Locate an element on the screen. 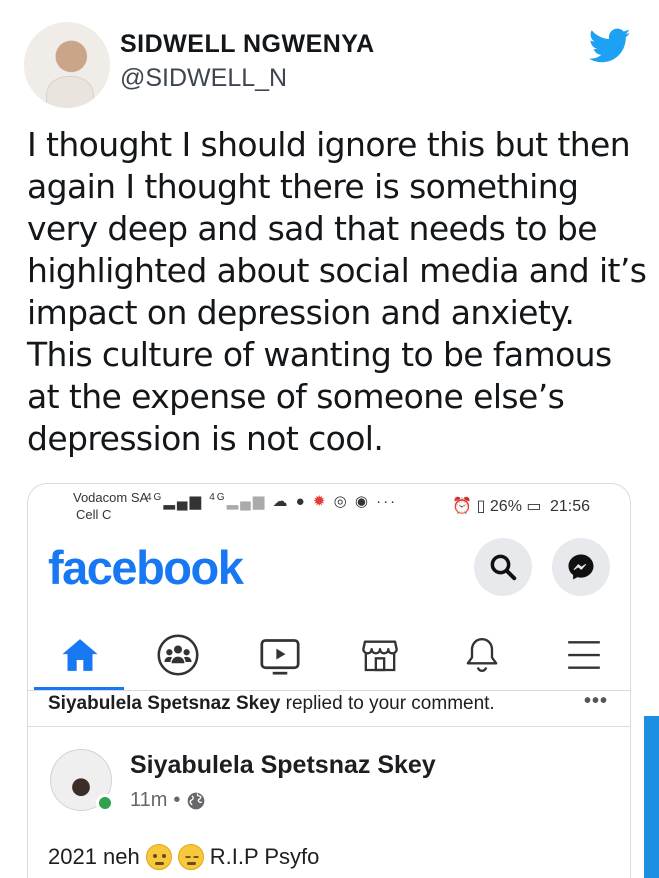  instagram-icon: ◎ is located at coordinates (341, 501).